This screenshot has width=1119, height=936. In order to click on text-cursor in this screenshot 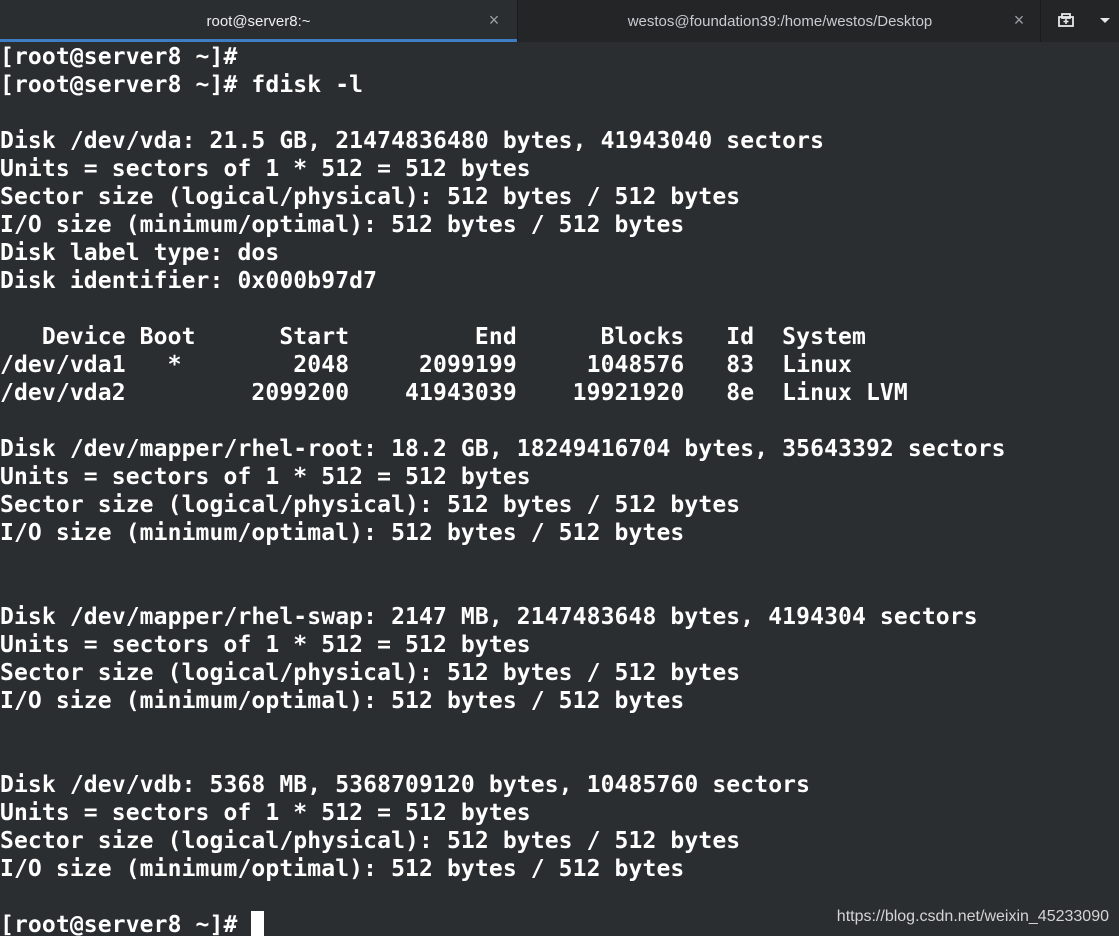, I will do `click(258, 923)`.